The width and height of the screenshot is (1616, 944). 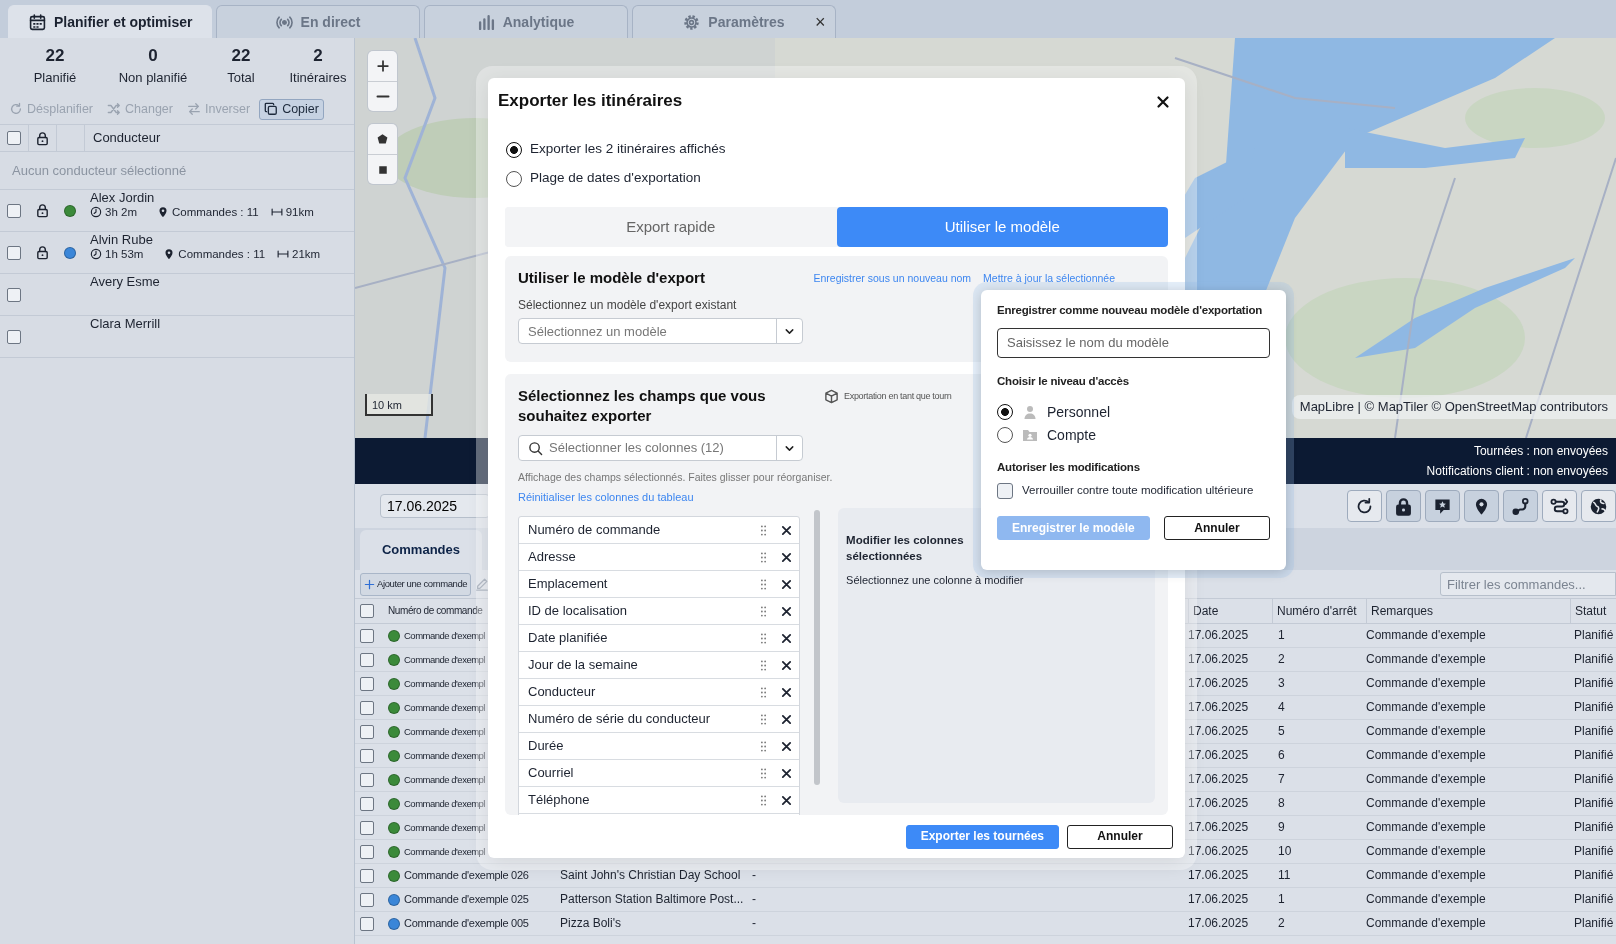 What do you see at coordinates (611, 278) in the screenshot?
I see `section-title: Utiliser le modèle d'export` at bounding box center [611, 278].